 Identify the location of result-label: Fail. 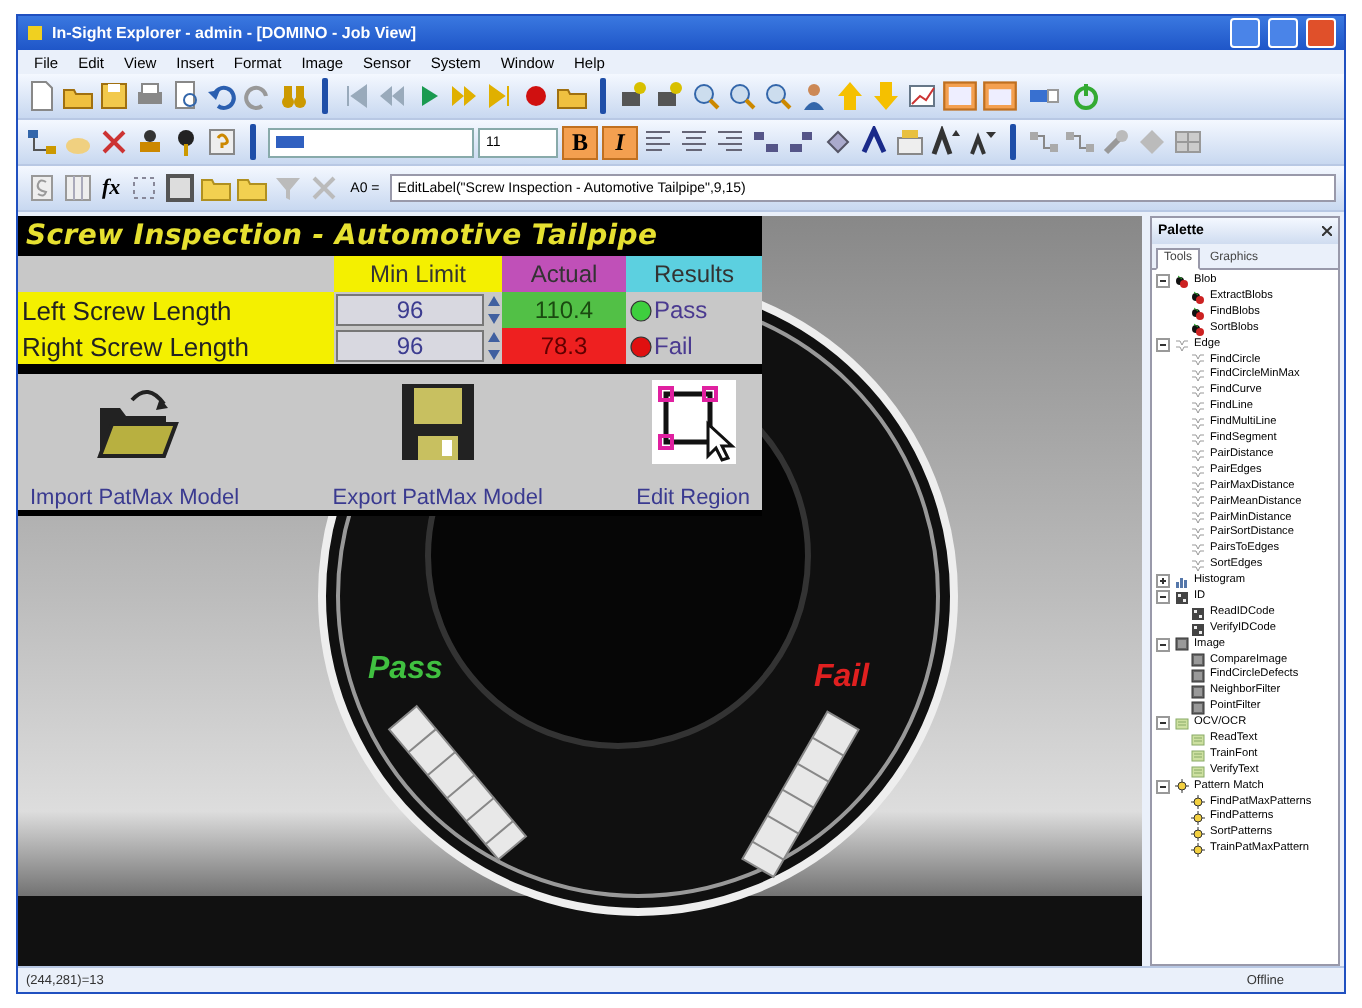
(842, 678).